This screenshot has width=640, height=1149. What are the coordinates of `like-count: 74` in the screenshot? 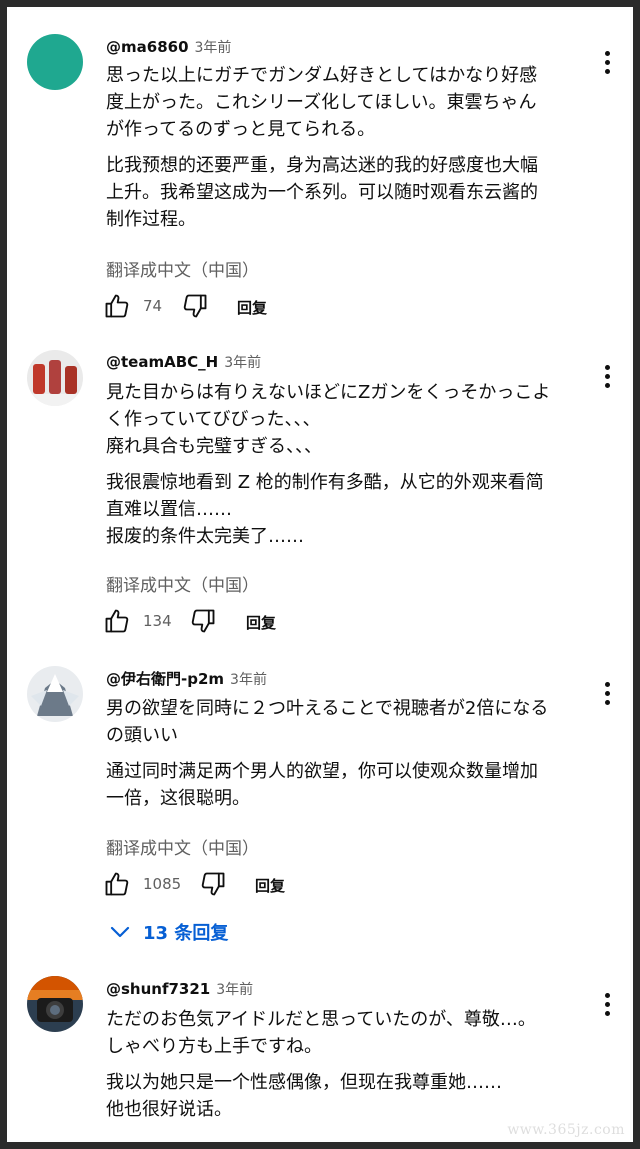 It's located at (153, 306).